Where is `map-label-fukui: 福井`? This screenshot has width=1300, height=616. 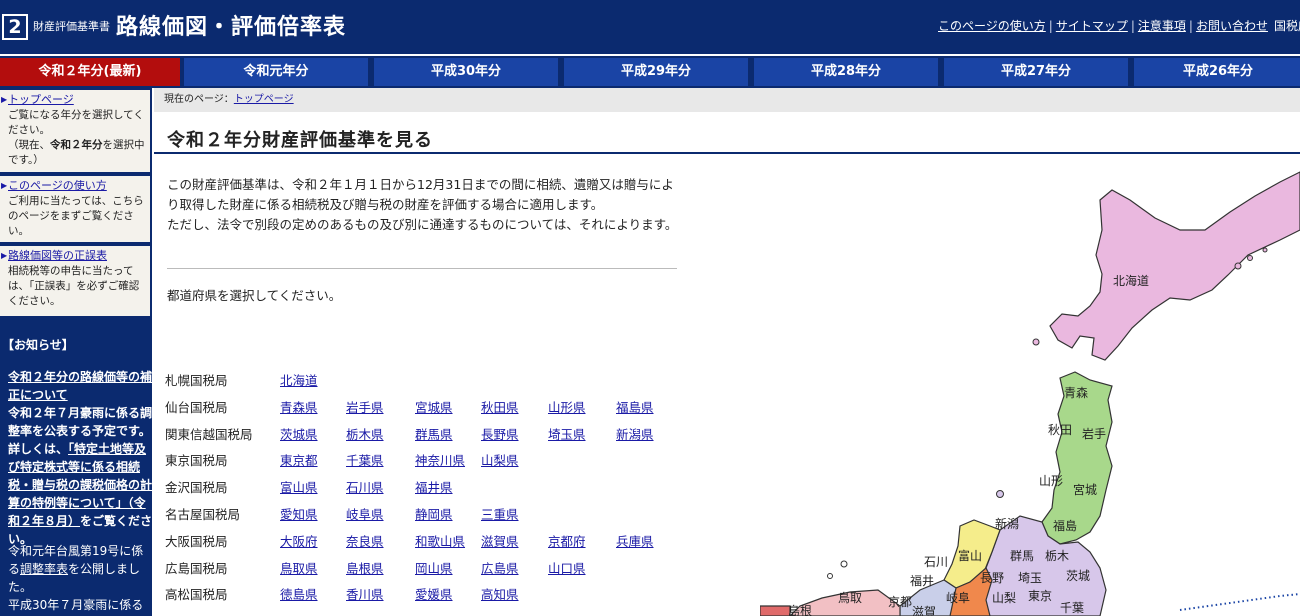 map-label-fukui: 福井 is located at coordinates (922, 580).